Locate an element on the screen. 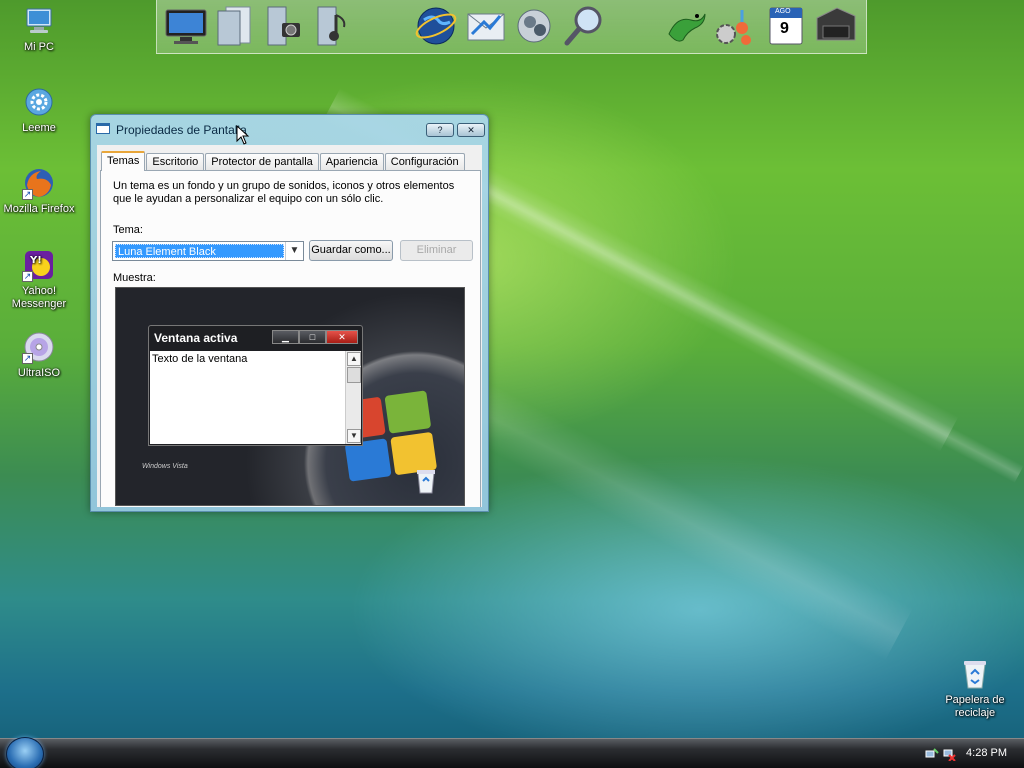 The width and height of the screenshot is (1024, 768). settings-icon is located at coordinates (734, 26).